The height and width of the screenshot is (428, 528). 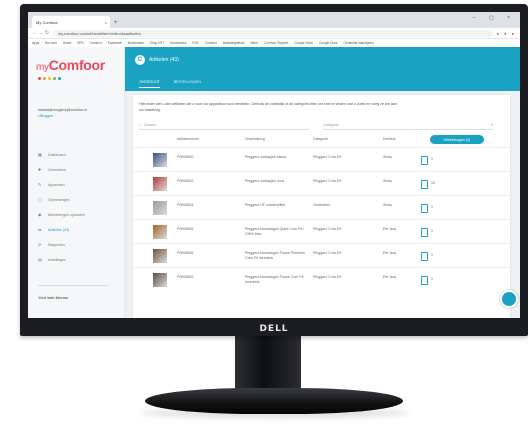 I want to click on cell-desc: Pluggerz oorkapjes blauw, so click(x=266, y=157).